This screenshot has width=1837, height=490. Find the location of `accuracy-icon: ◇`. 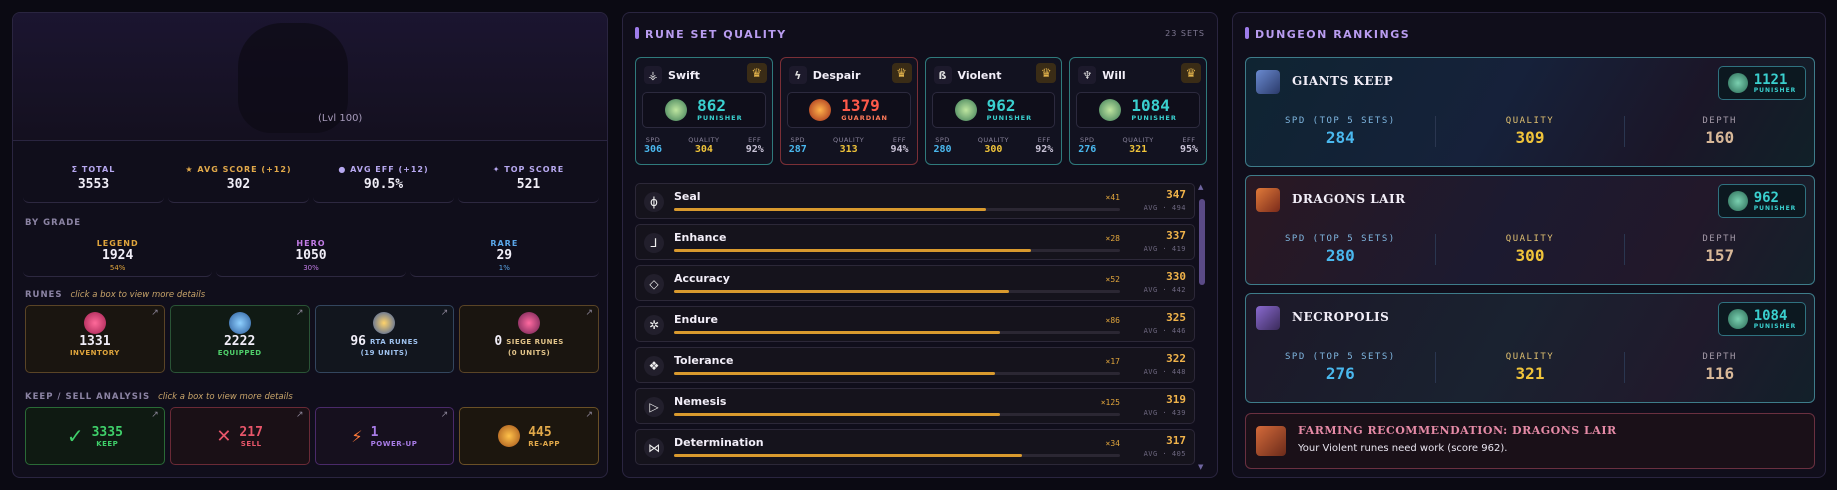

accuracy-icon: ◇ is located at coordinates (654, 284).